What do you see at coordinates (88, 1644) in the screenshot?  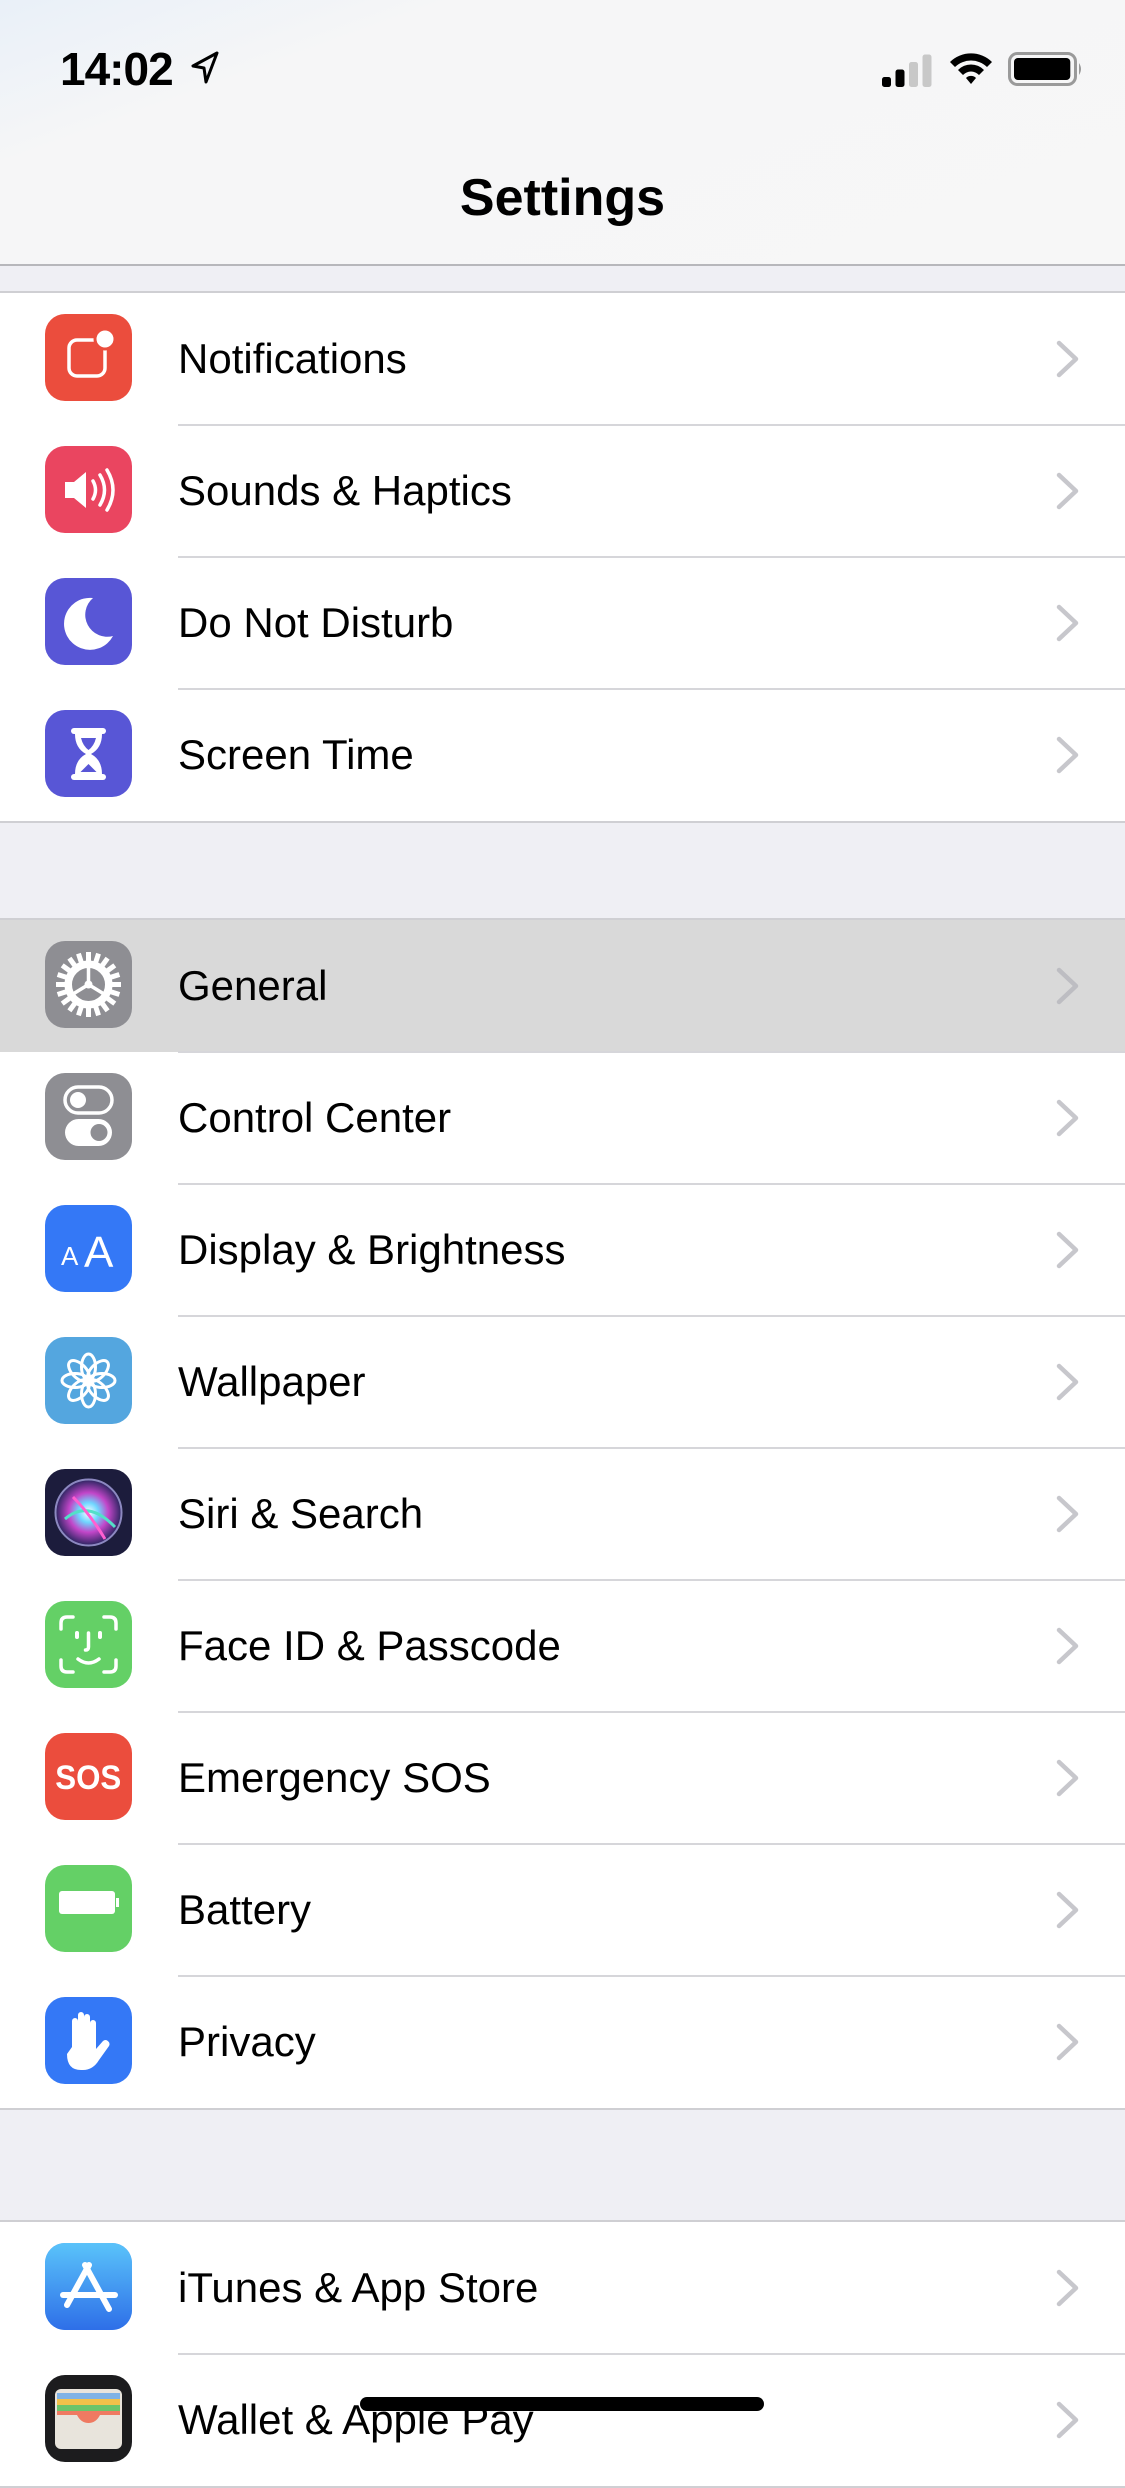 I see `face-id-icon` at bounding box center [88, 1644].